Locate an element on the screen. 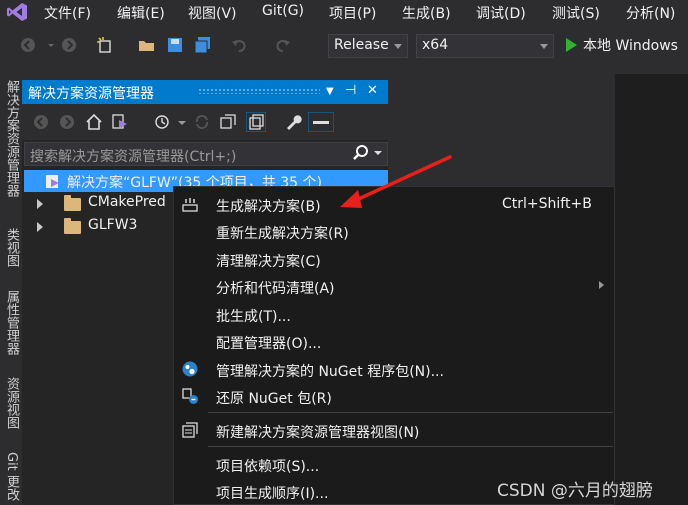  panel-title: 解决方案资源管理器 is located at coordinates (91, 94).